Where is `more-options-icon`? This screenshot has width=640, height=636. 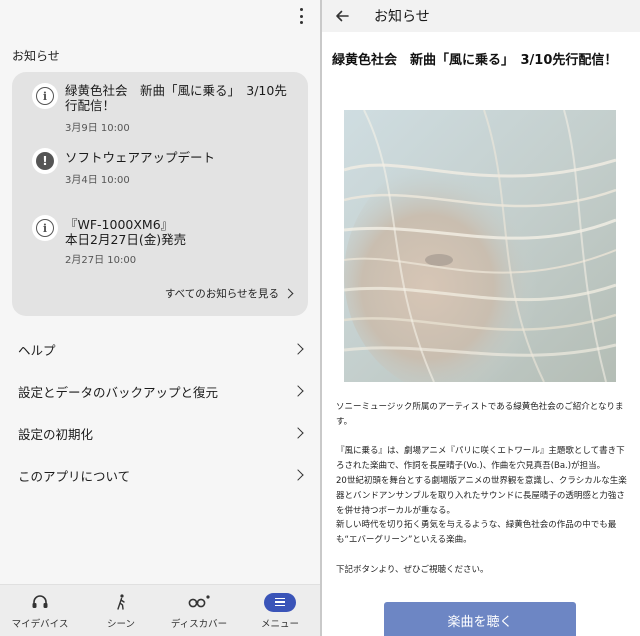
more-options-icon is located at coordinates (301, 16).